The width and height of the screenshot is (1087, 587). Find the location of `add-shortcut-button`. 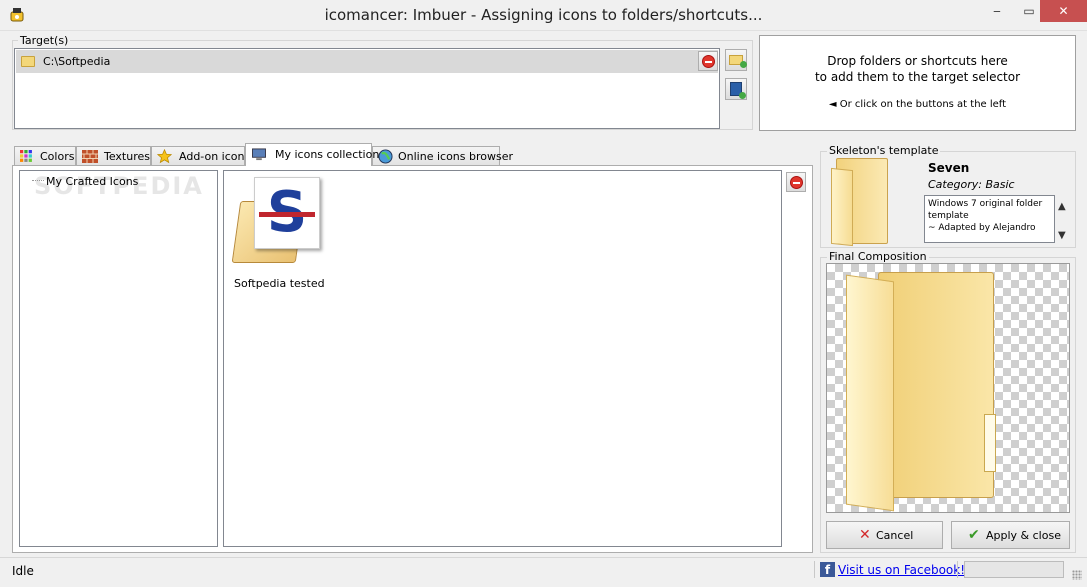

add-shortcut-button is located at coordinates (736, 89).